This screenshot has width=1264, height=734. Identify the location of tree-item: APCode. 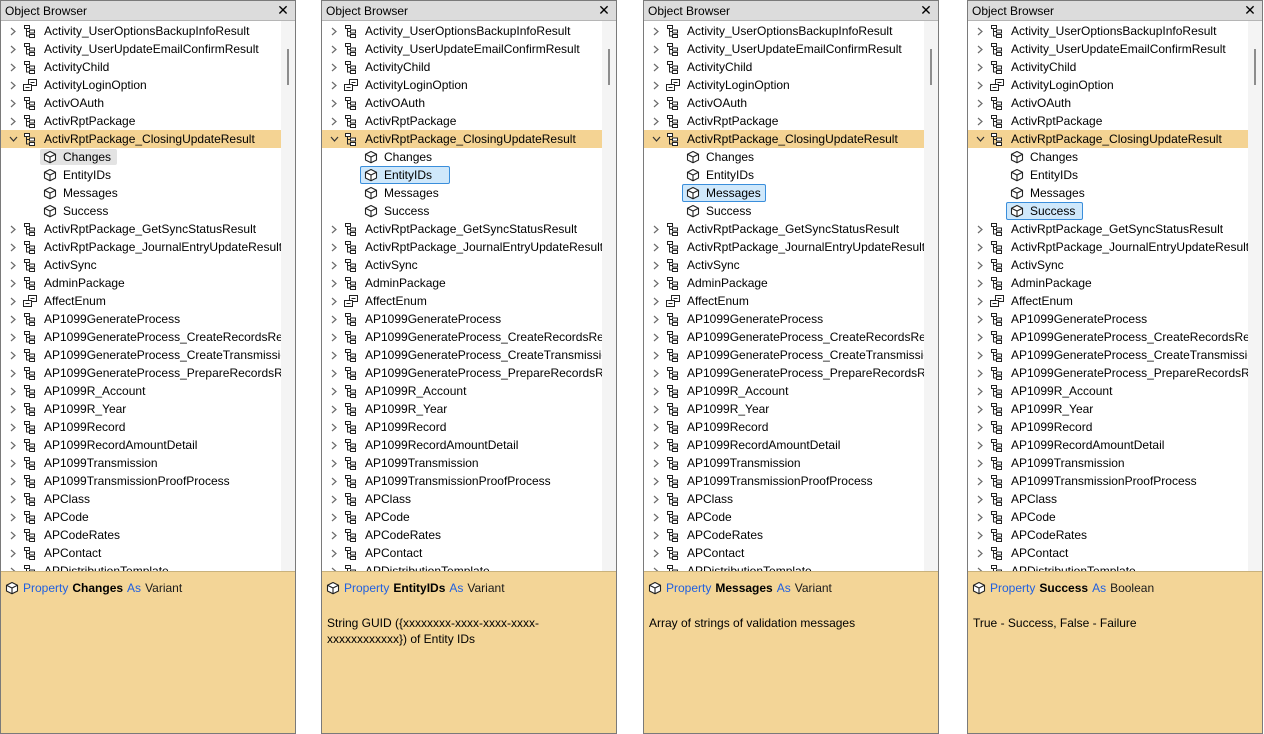
(784, 517).